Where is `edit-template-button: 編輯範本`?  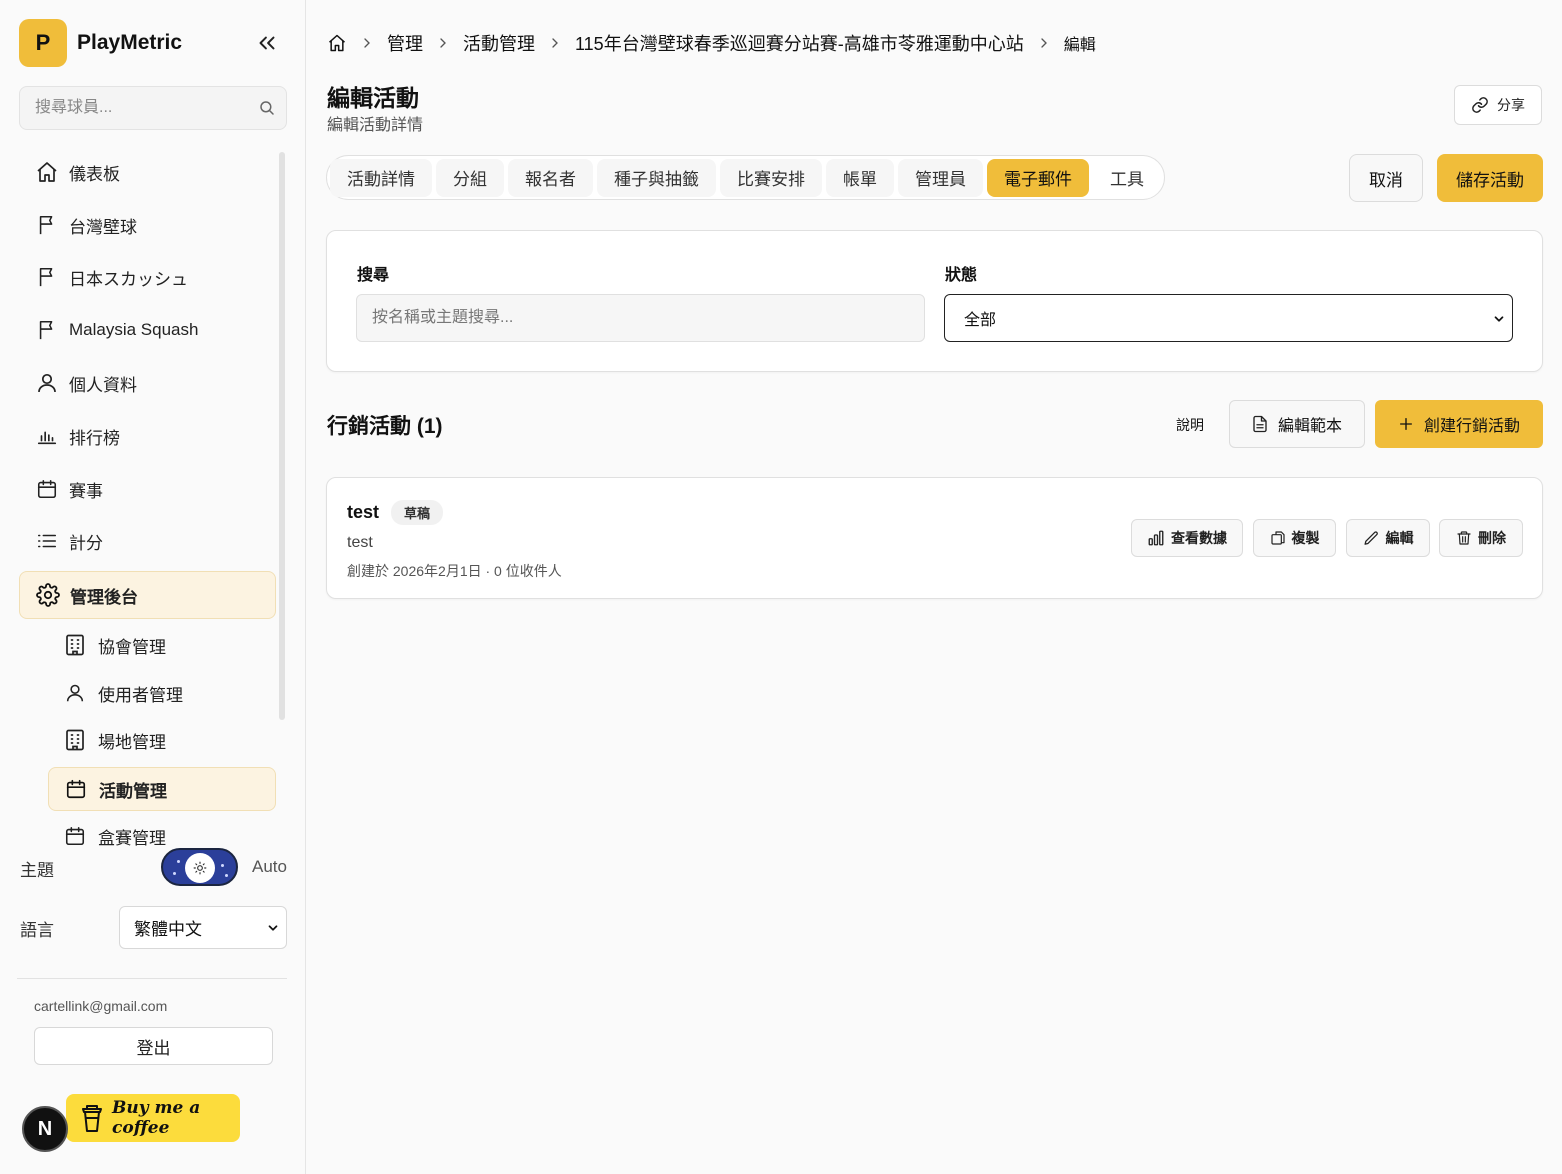 edit-template-button: 編輯範本 is located at coordinates (1297, 424).